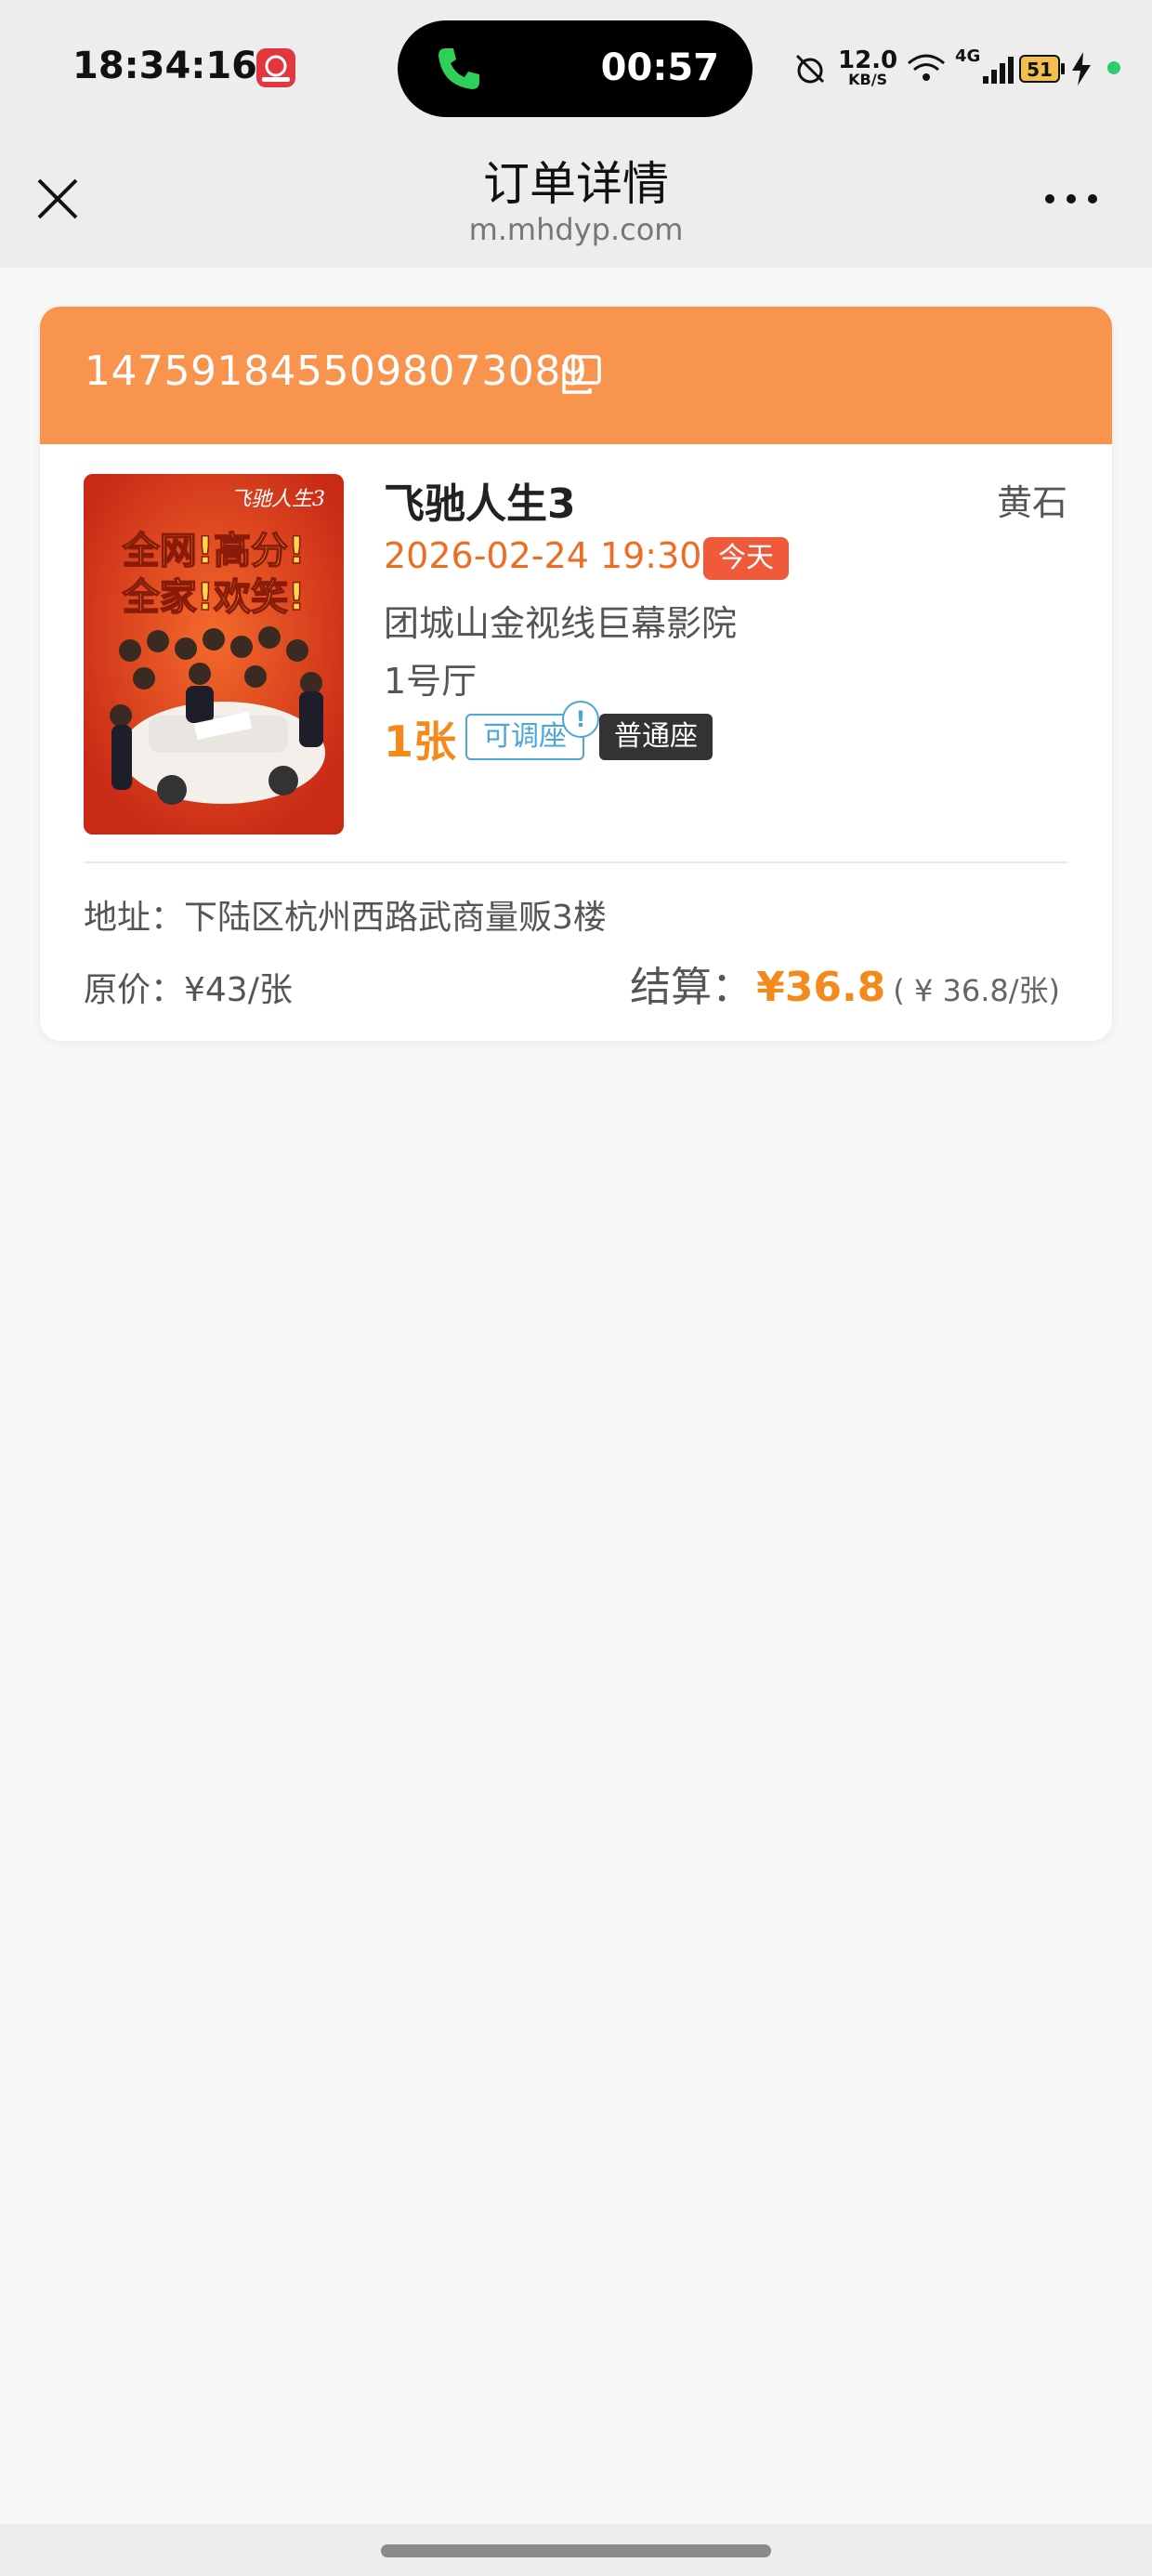  What do you see at coordinates (1031, 502) in the screenshot?
I see `city-label: 黄石` at bounding box center [1031, 502].